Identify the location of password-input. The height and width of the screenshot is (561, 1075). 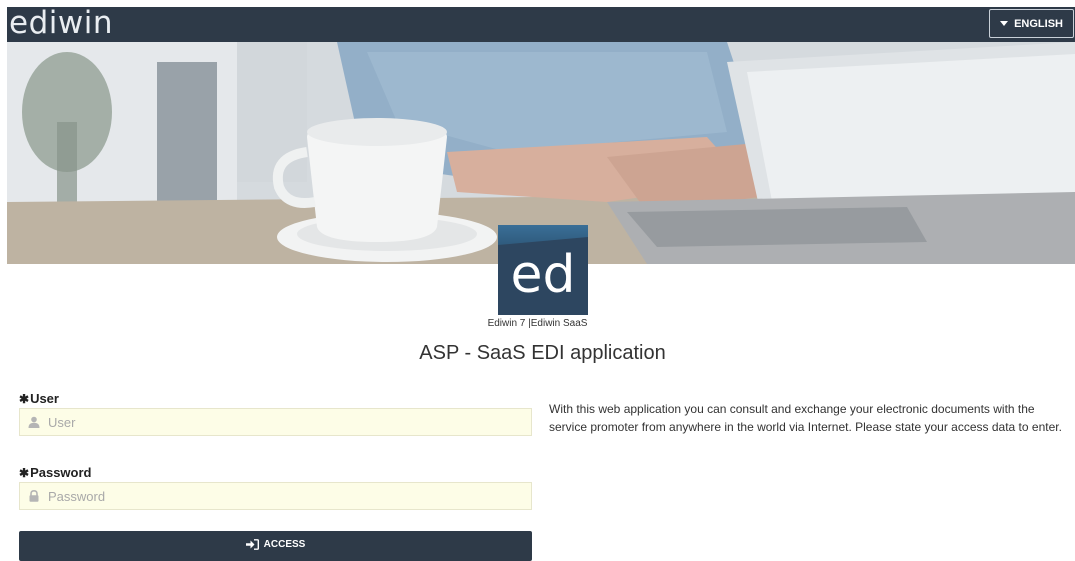
(283, 496).